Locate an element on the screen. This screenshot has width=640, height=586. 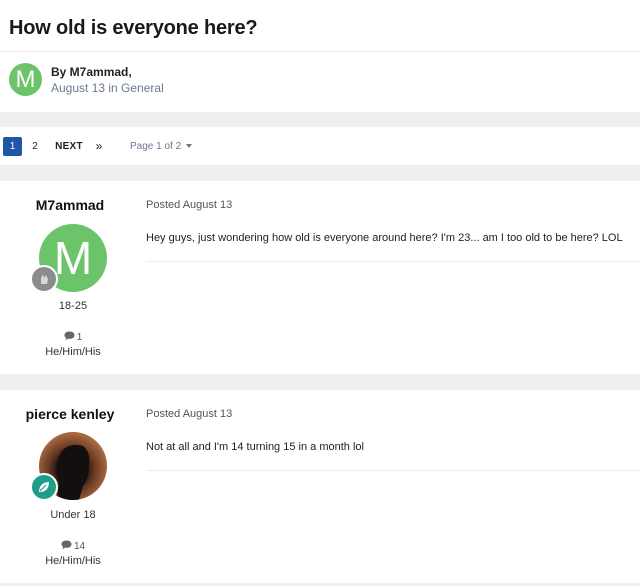
caret-down-icon is located at coordinates (189, 146).